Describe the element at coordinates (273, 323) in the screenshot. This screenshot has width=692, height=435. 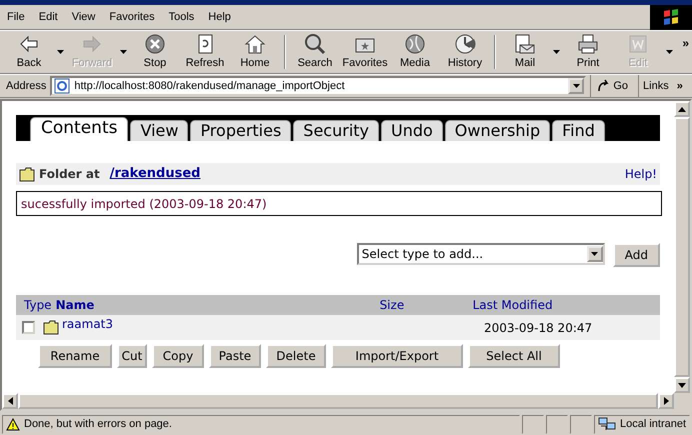
I see `item-name-link: raamat3` at that location.